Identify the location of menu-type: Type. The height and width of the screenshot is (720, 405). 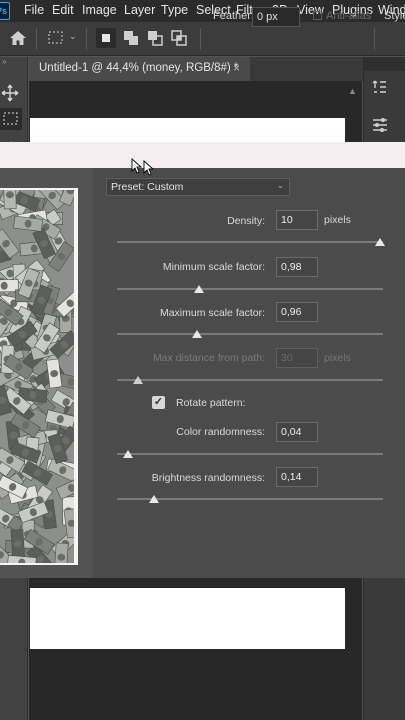
(174, 10).